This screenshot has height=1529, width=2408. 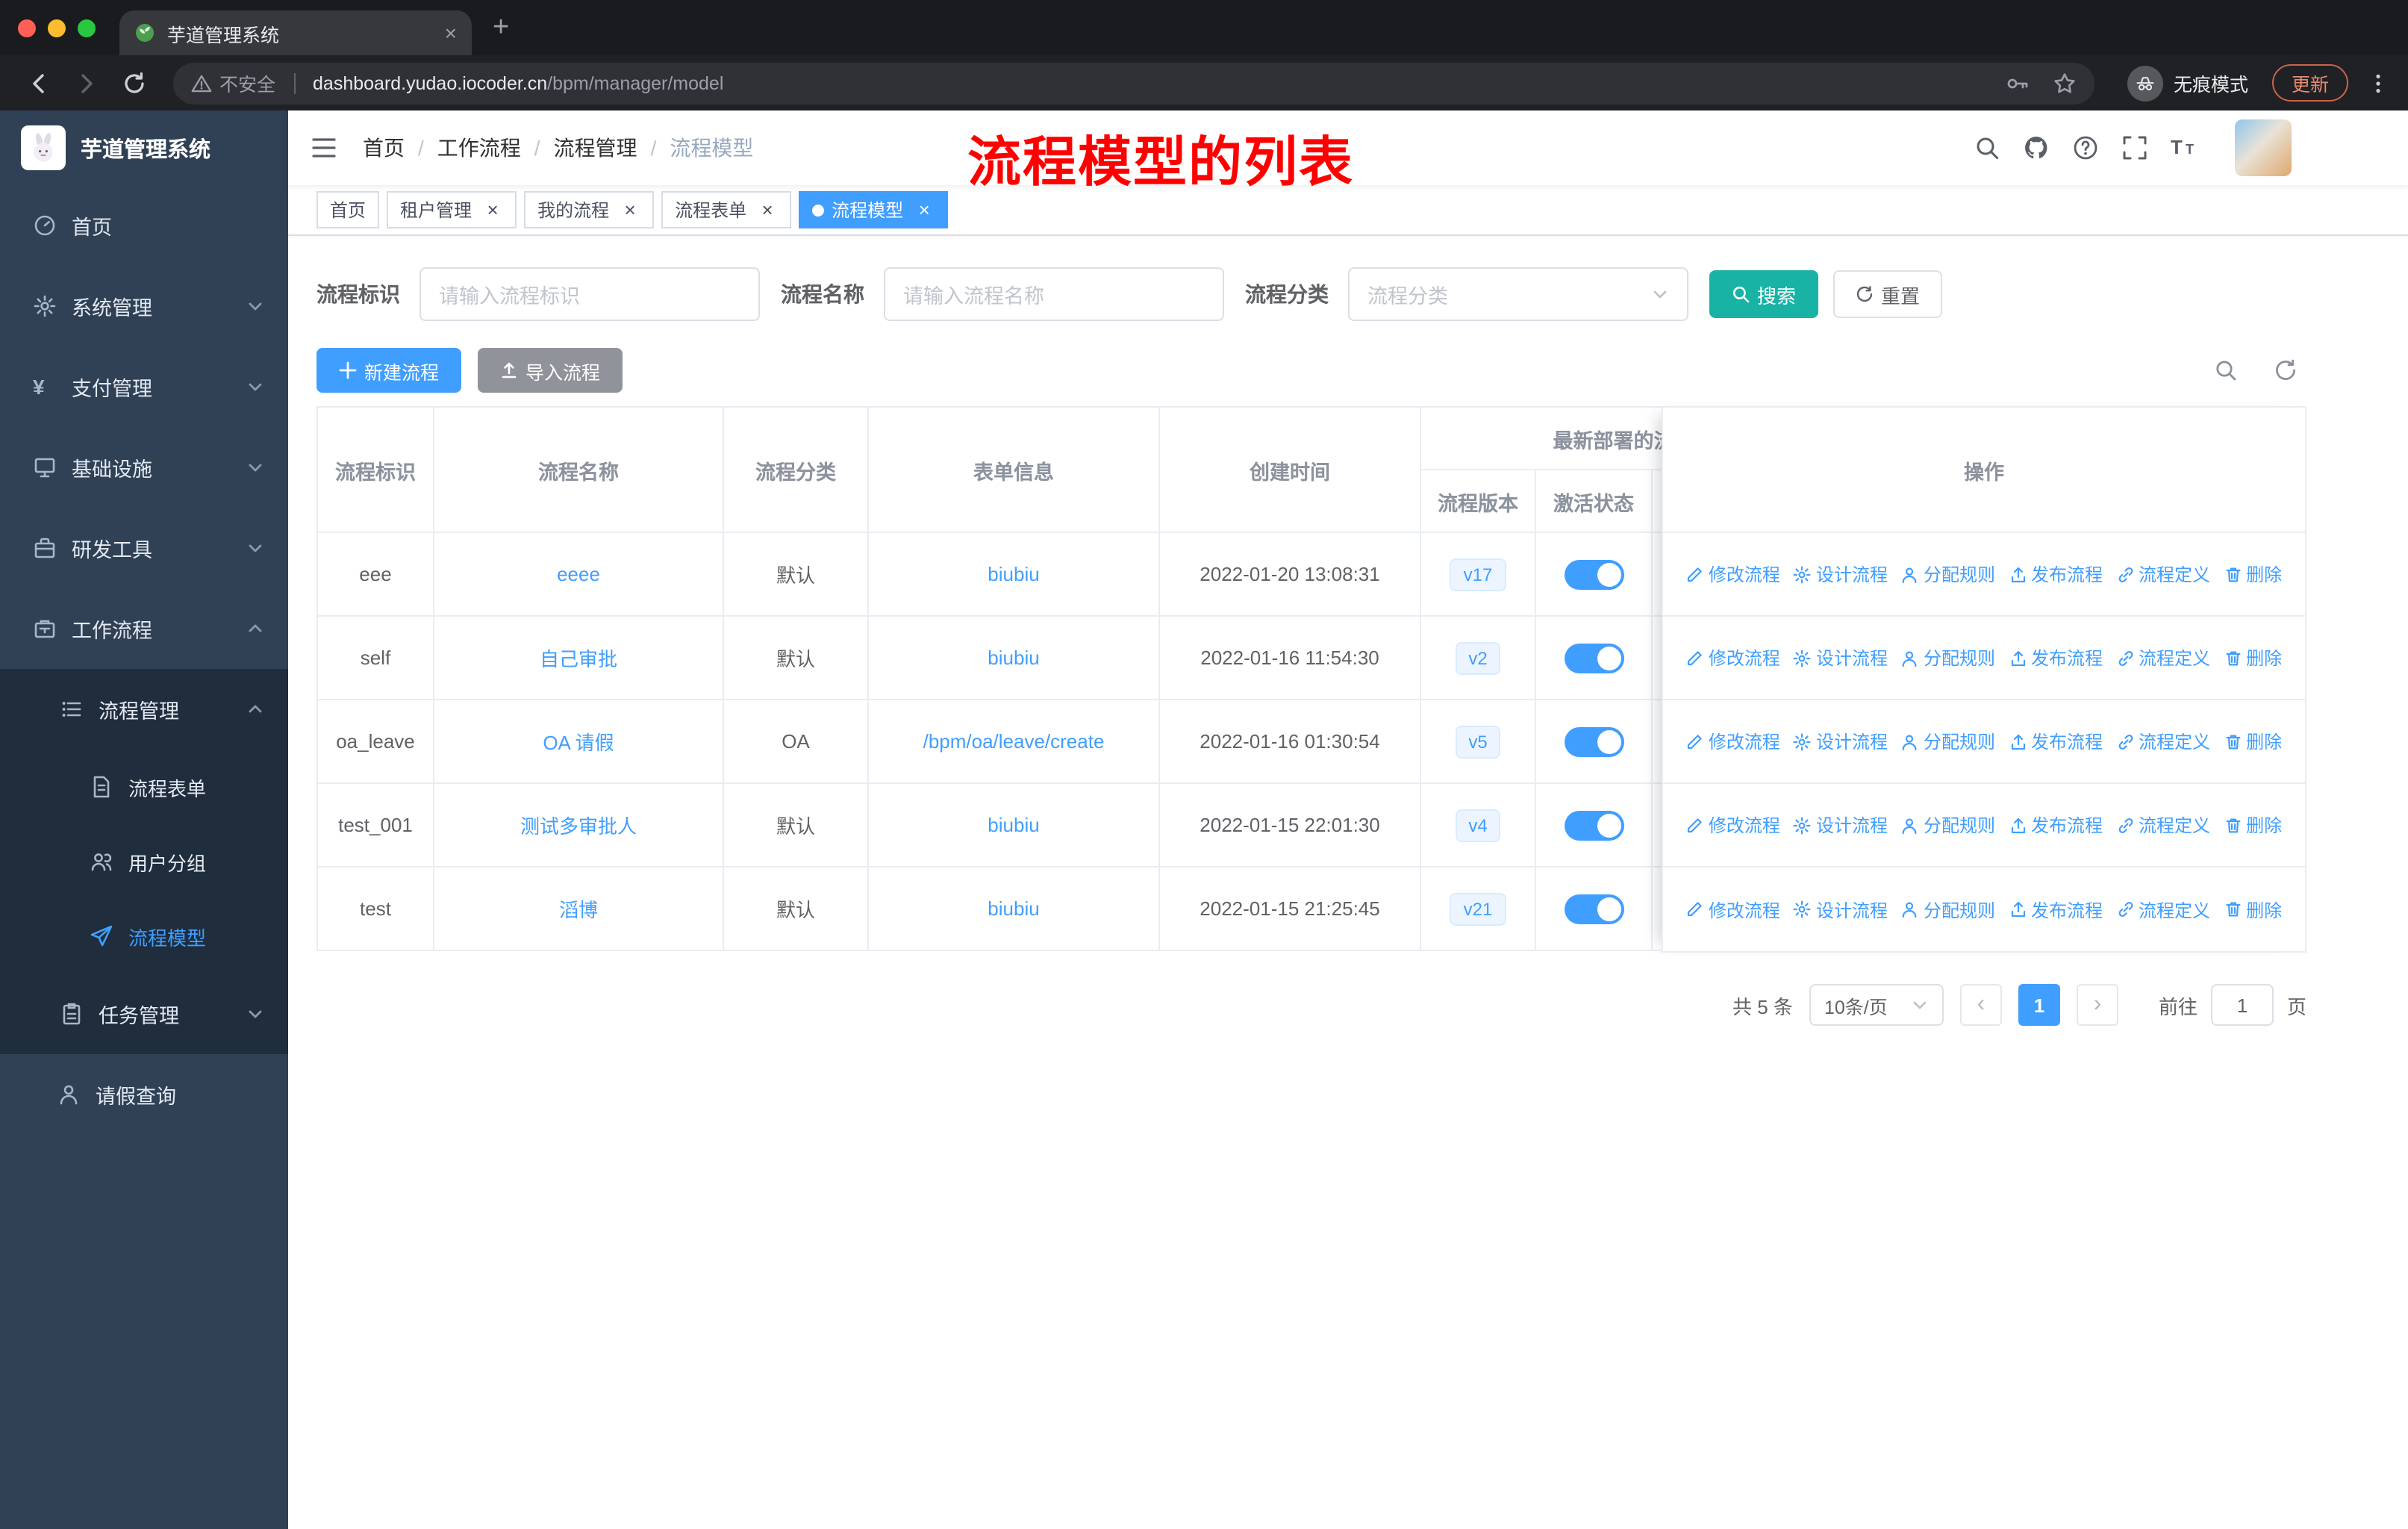 I want to click on font-size-icon: TT, so click(x=2184, y=147).